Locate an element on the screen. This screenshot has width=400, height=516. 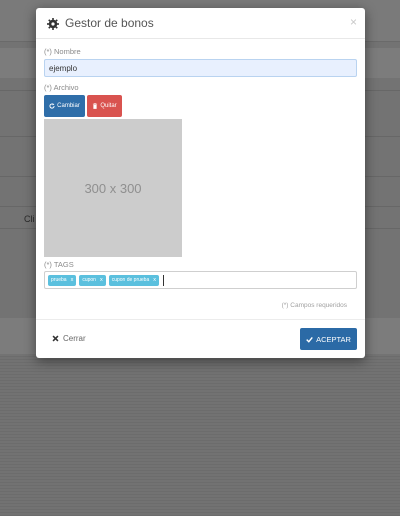
background-text: Cli is located at coordinates (29, 219).